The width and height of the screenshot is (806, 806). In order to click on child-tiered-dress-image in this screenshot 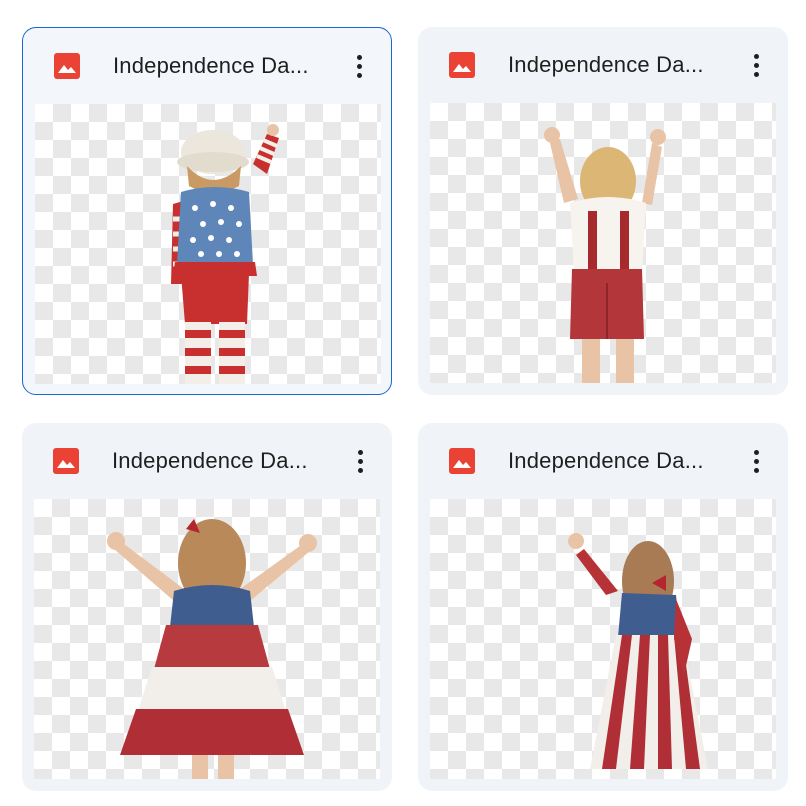, I will do `click(212, 649)`.